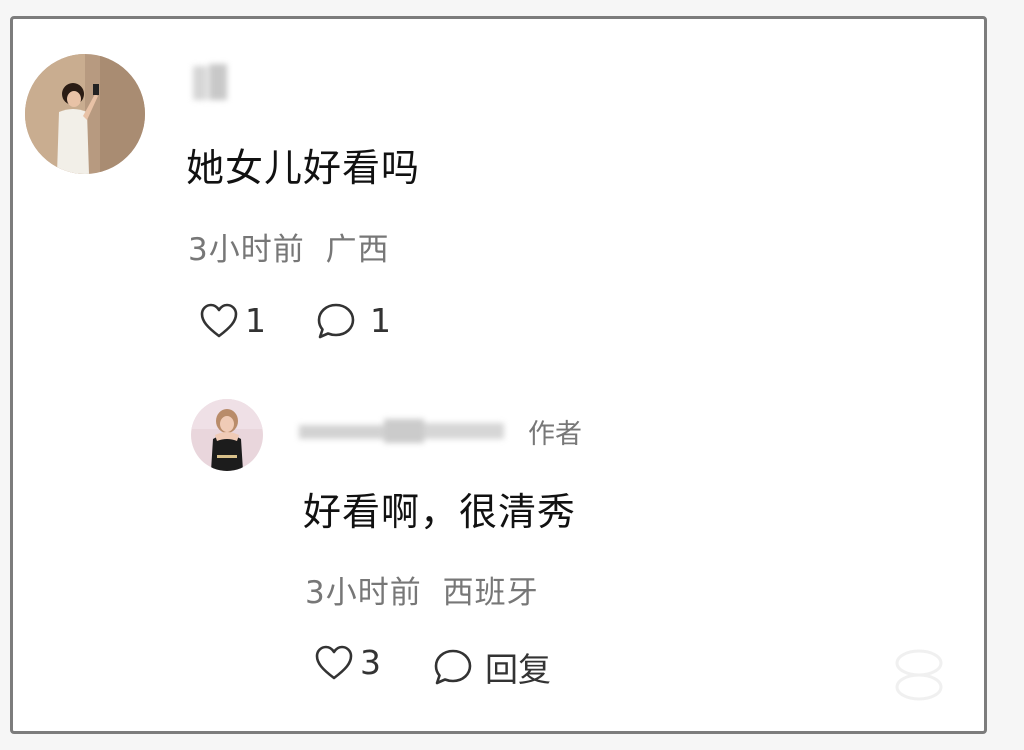 This screenshot has height=750, width=1024. I want to click on reply-text: 好看啊，很清秀, so click(440, 512).